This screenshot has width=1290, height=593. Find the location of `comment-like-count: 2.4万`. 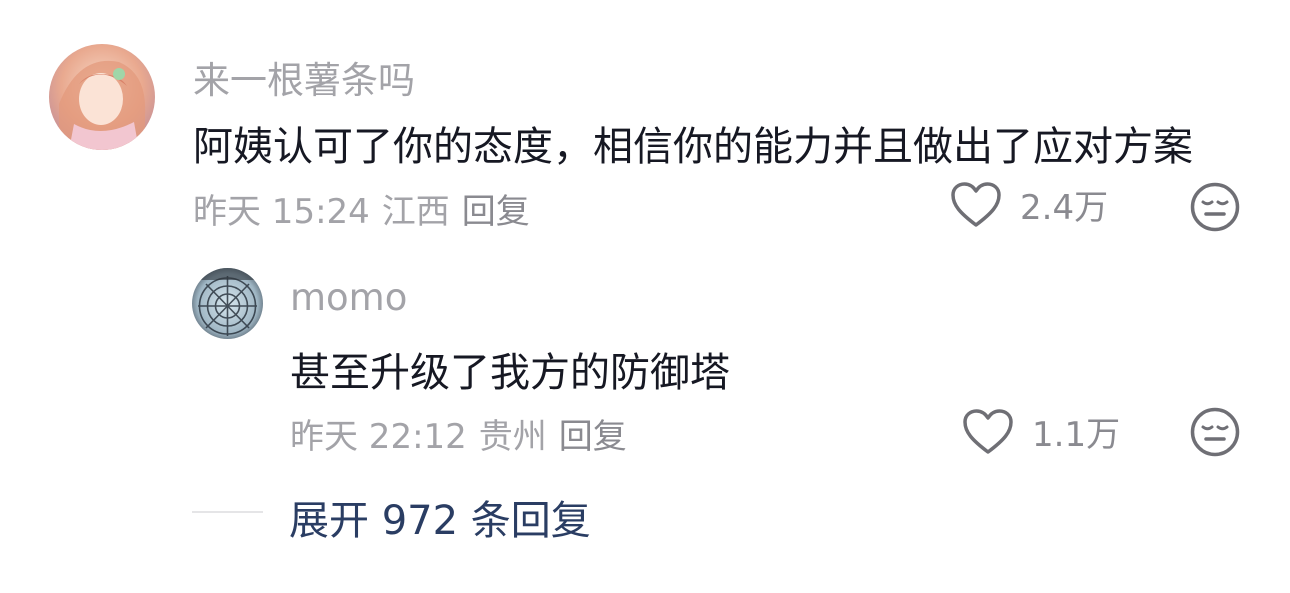

comment-like-count: 2.4万 is located at coordinates (1064, 208).